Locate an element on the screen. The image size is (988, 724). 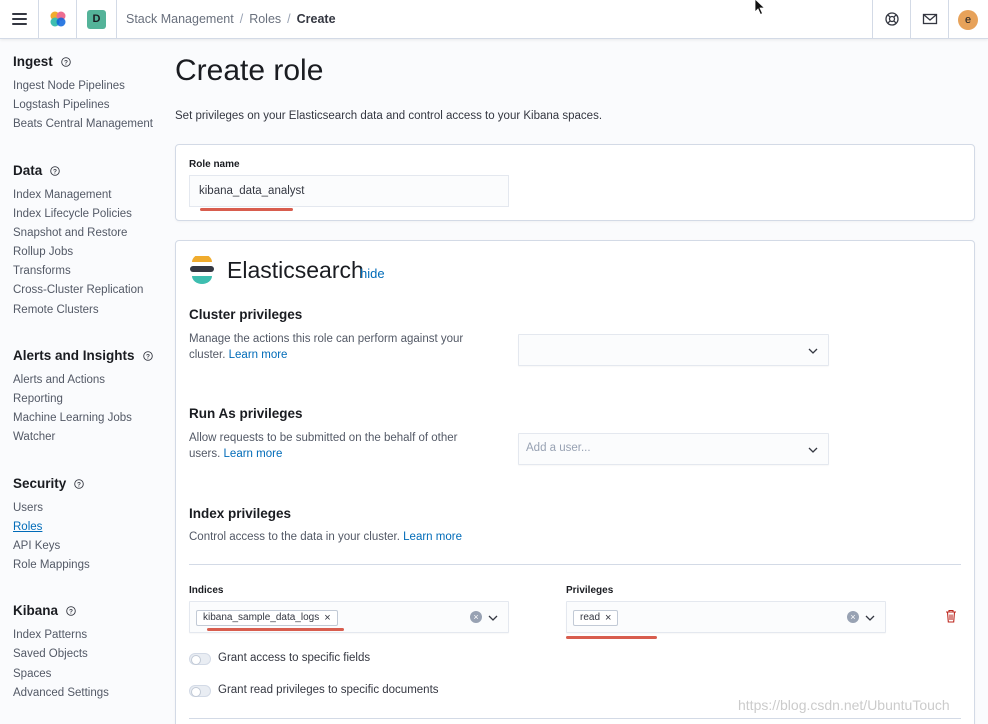
sidebar-item-saved-objects: Saved Objects is located at coordinates (50, 654).